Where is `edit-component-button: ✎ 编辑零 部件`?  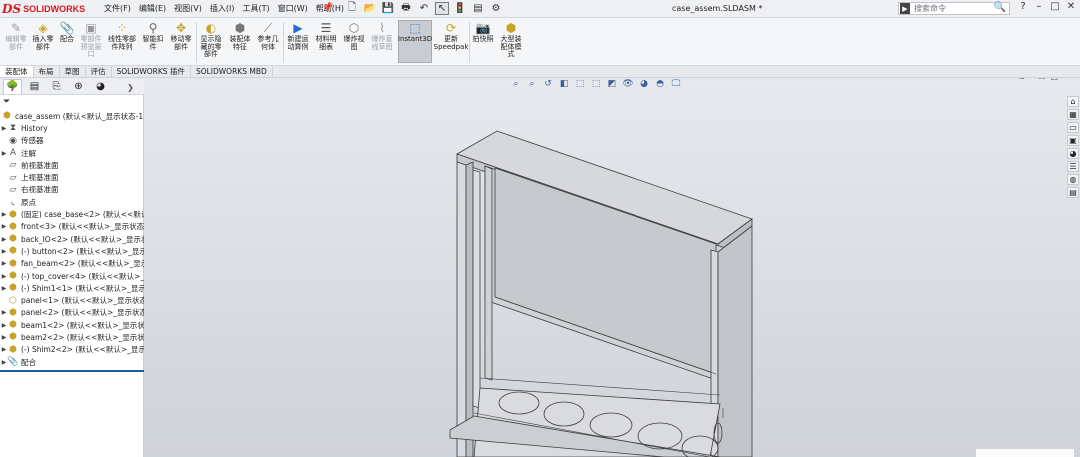
edit-component-button: ✎ 编辑零 部件 is located at coordinates (16, 42).